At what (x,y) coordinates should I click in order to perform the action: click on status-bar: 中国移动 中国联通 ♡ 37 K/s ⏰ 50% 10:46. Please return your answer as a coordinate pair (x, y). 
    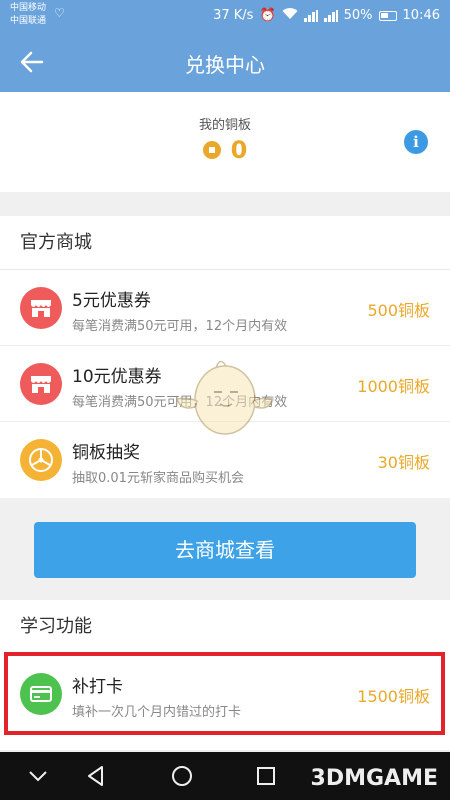
    Looking at the image, I should click on (225, 16).